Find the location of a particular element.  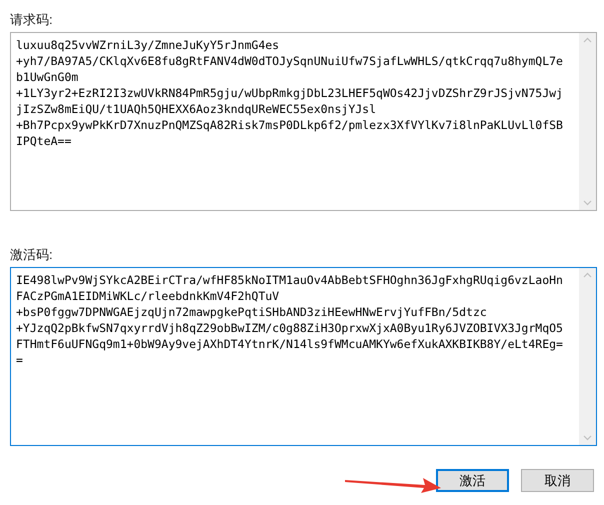

code-line: b1UwGnG0m is located at coordinates (47, 77).